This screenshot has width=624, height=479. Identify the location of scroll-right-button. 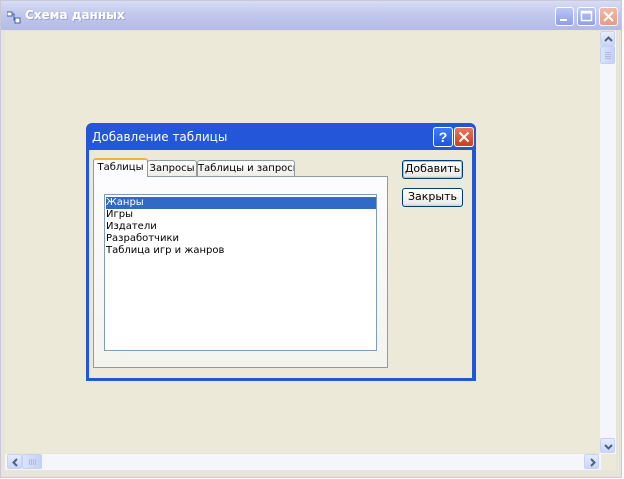
(591, 461).